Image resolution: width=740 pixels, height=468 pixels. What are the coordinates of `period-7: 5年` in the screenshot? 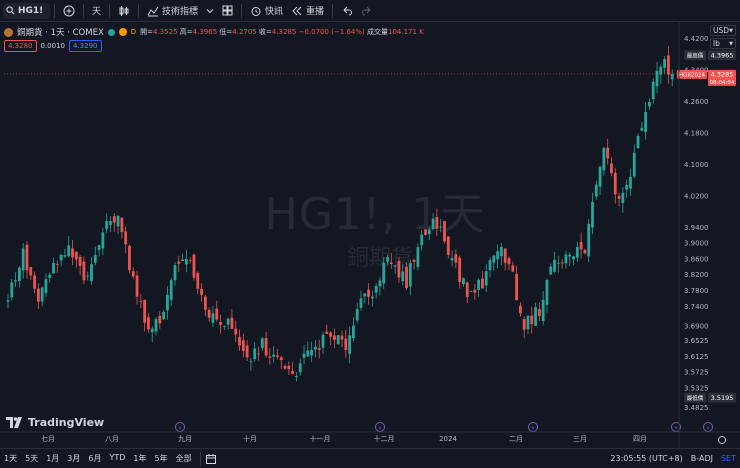 It's located at (161, 458).